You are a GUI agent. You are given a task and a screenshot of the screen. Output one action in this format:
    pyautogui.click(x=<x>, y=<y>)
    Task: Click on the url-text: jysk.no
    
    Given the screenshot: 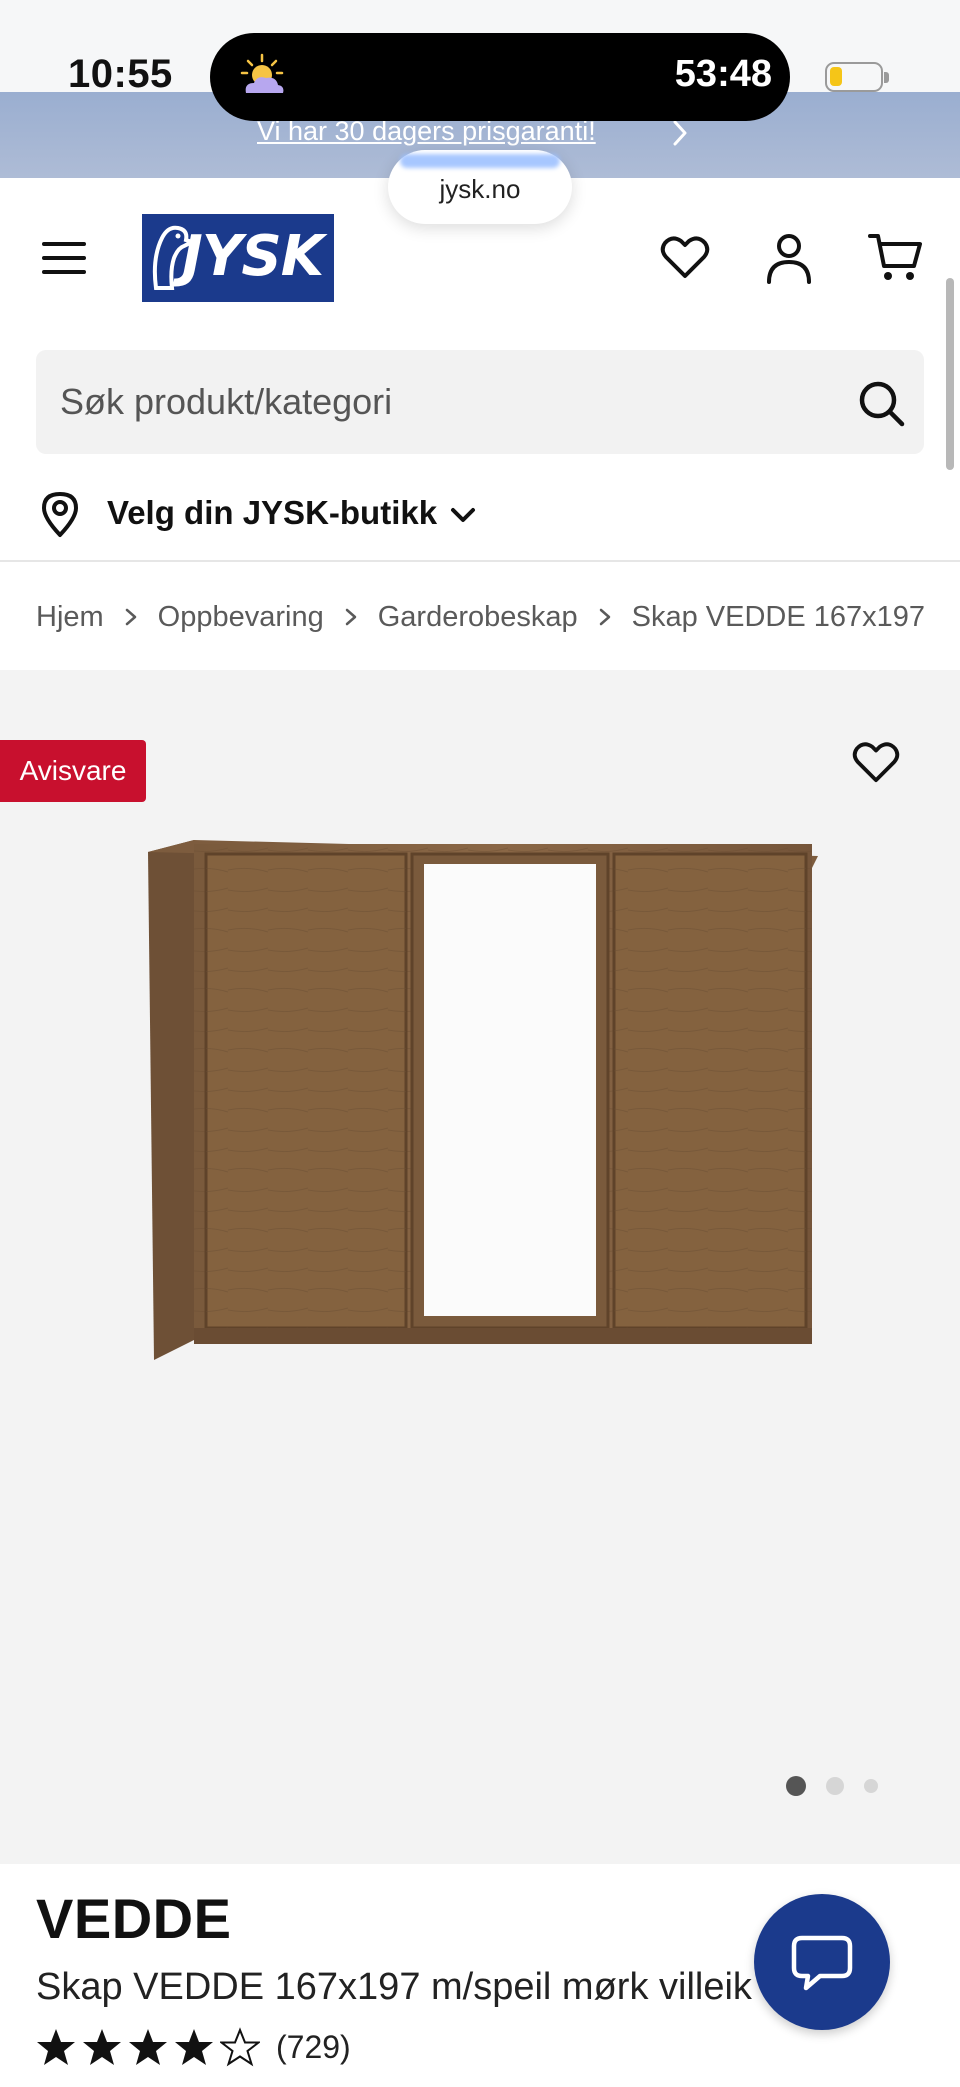 What is the action you would take?
    pyautogui.click(x=480, y=189)
    